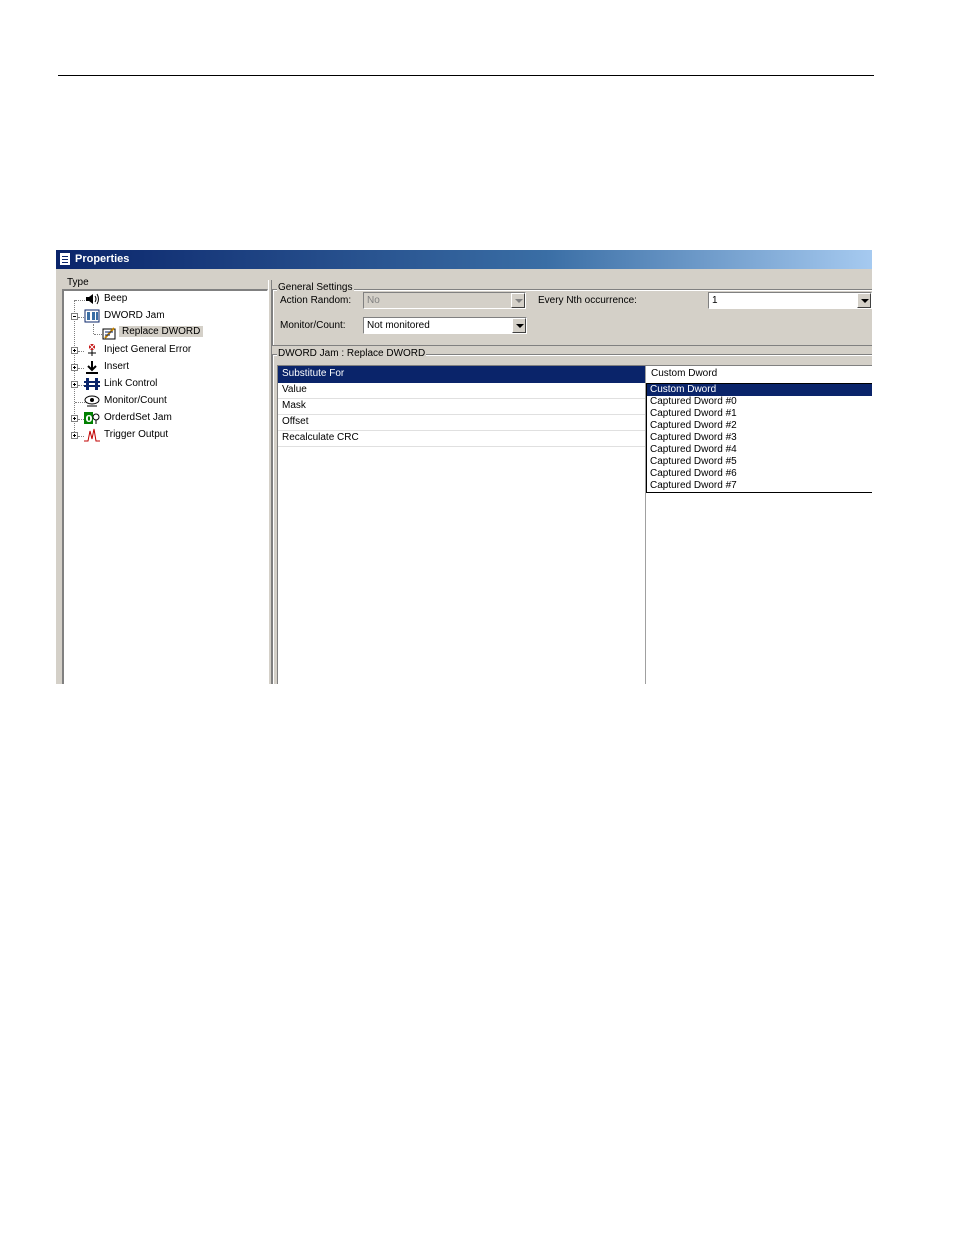 Image resolution: width=954 pixels, height=1235 pixels. I want to click on action-random-select: No, so click(444, 300).